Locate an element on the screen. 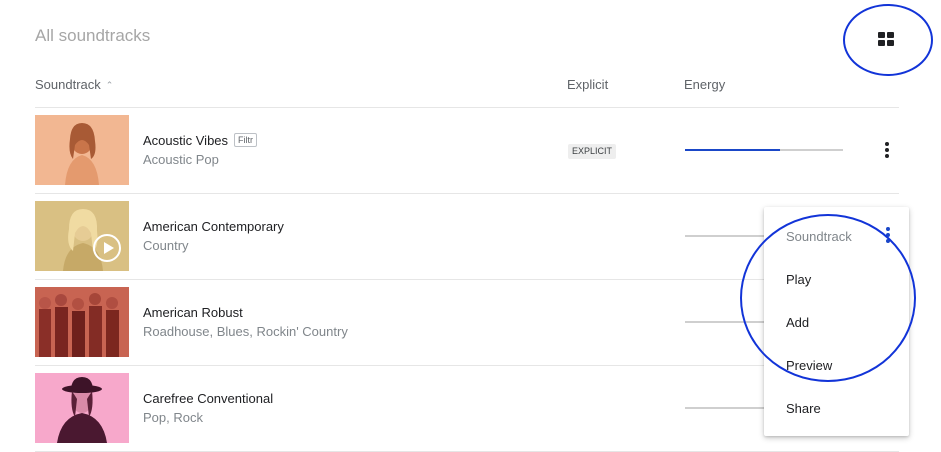 Image resolution: width=941 pixels, height=452 pixels. soundtrack-context-menu: Soundtrack Play Add Preview Share is located at coordinates (836, 321).